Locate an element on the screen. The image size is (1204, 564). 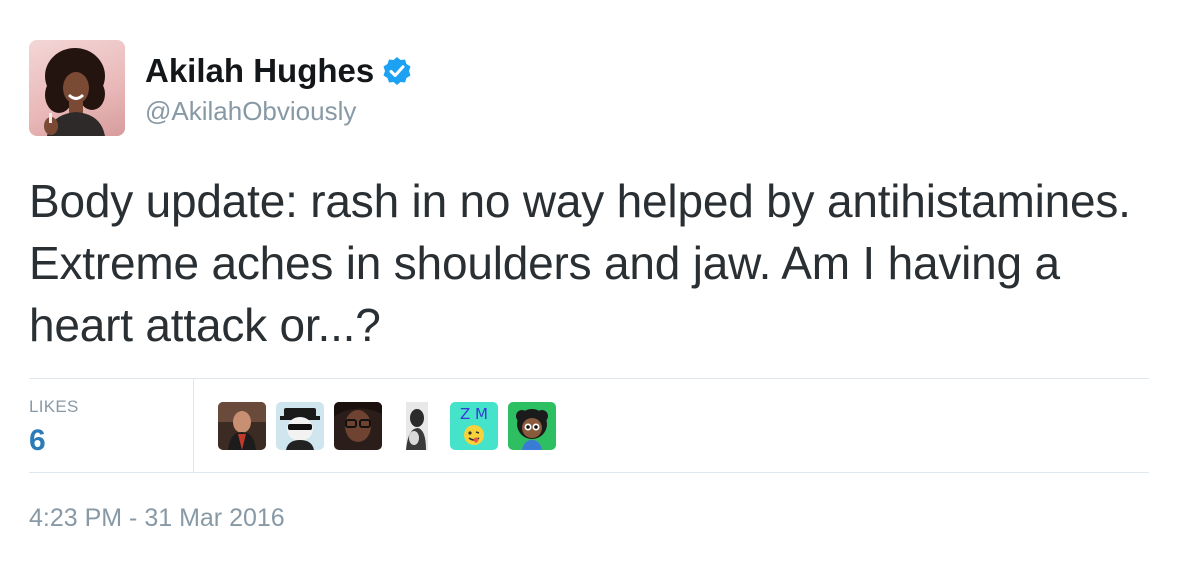
liker-avatar-5: Z M is located at coordinates (474, 426).